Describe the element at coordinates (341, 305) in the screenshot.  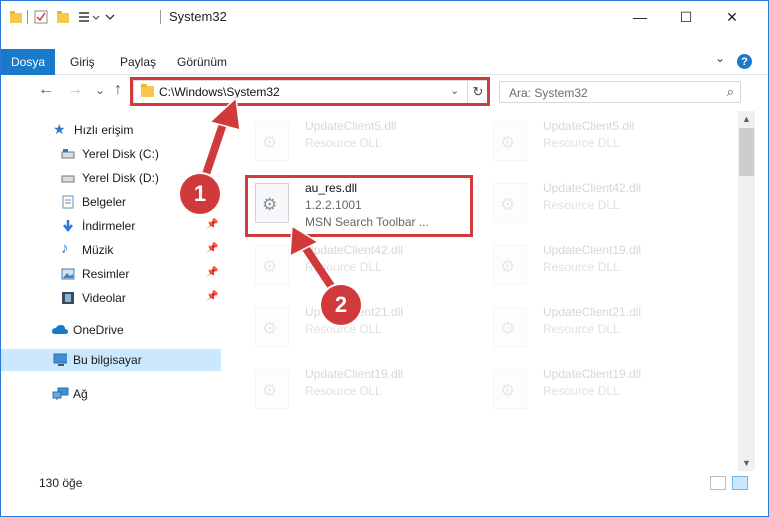
I see `step-2-badge: 2` at that location.